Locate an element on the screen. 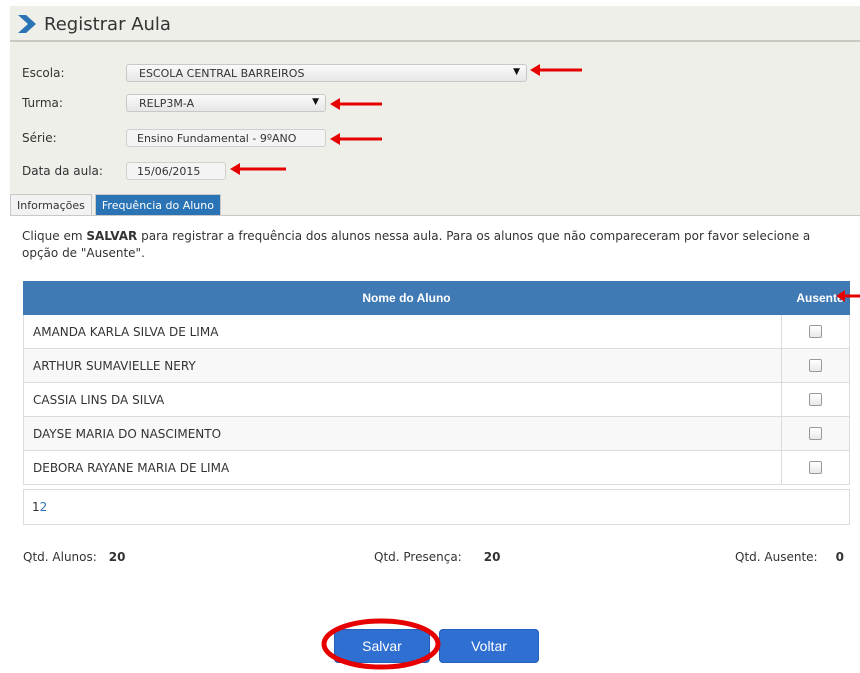  total-alunos: Qtd. Alunos: 20 is located at coordinates (74, 557).